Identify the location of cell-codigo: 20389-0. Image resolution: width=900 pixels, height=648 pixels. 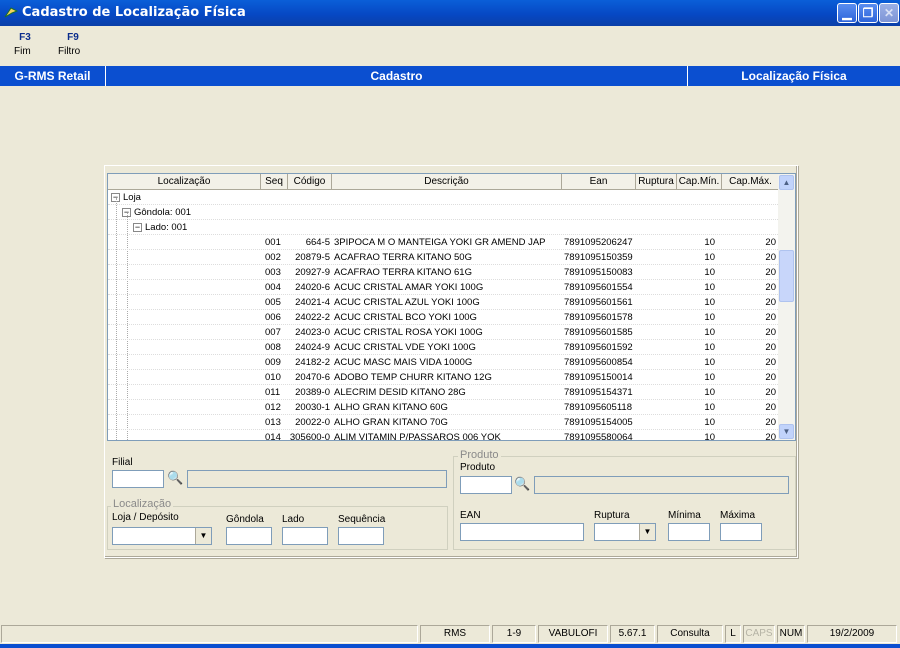
(312, 392).